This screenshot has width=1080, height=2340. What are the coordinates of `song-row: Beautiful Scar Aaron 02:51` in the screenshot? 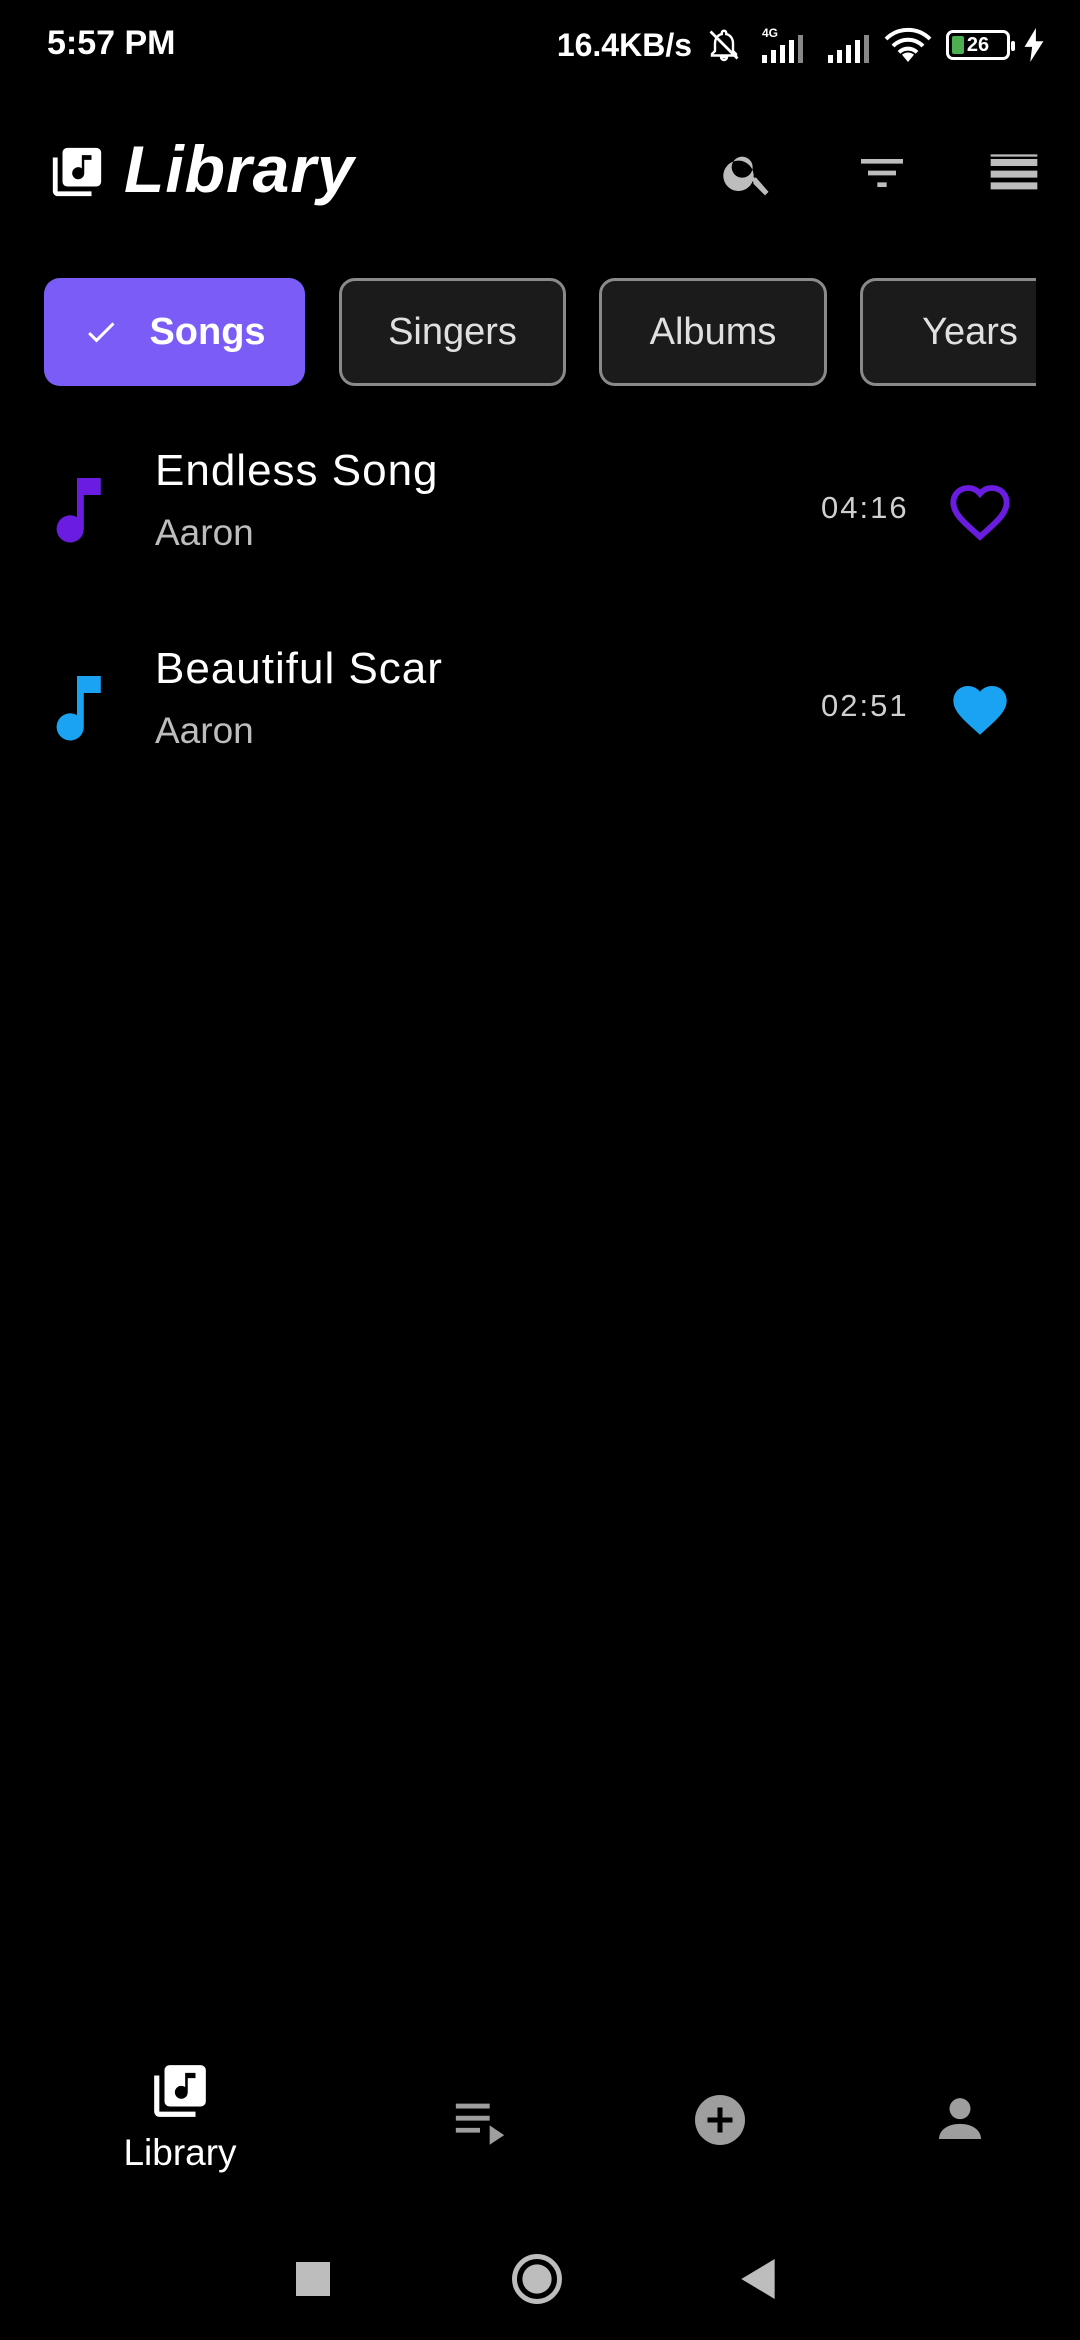 It's located at (540, 710).